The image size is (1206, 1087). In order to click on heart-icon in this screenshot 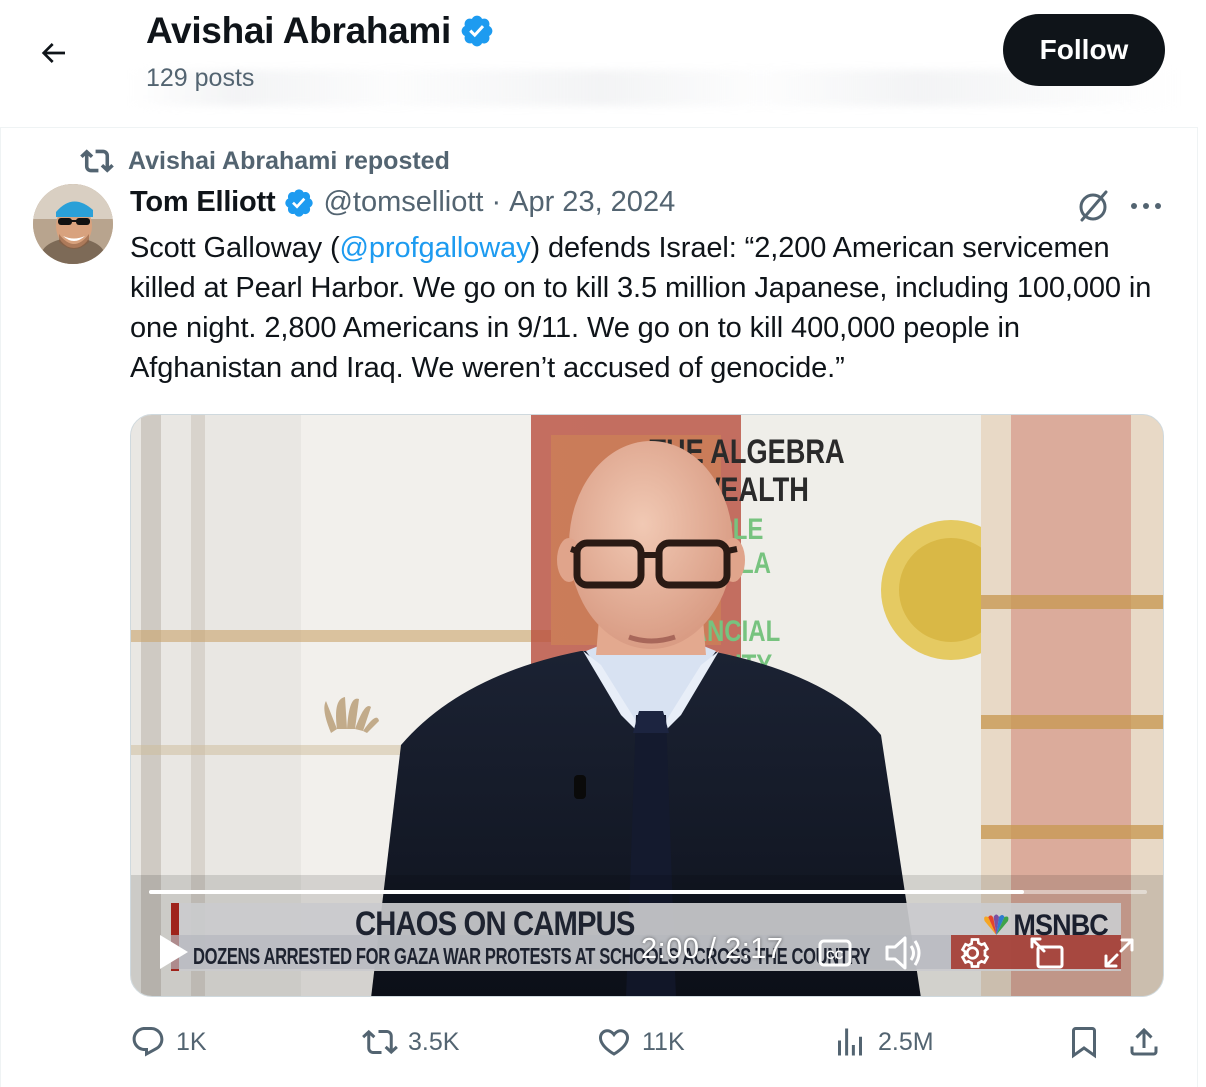, I will do `click(614, 1042)`.